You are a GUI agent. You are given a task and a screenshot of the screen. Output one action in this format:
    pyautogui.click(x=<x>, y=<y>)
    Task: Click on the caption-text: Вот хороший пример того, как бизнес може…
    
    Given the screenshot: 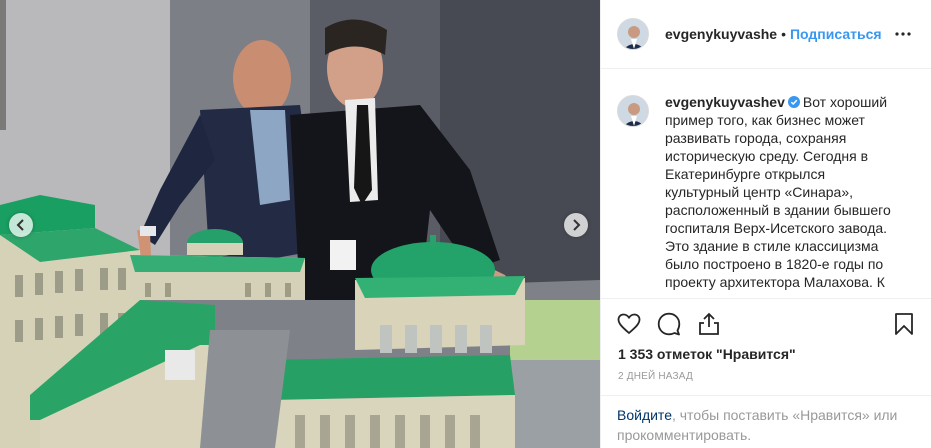 What is the action you would take?
    pyautogui.click(x=778, y=192)
    